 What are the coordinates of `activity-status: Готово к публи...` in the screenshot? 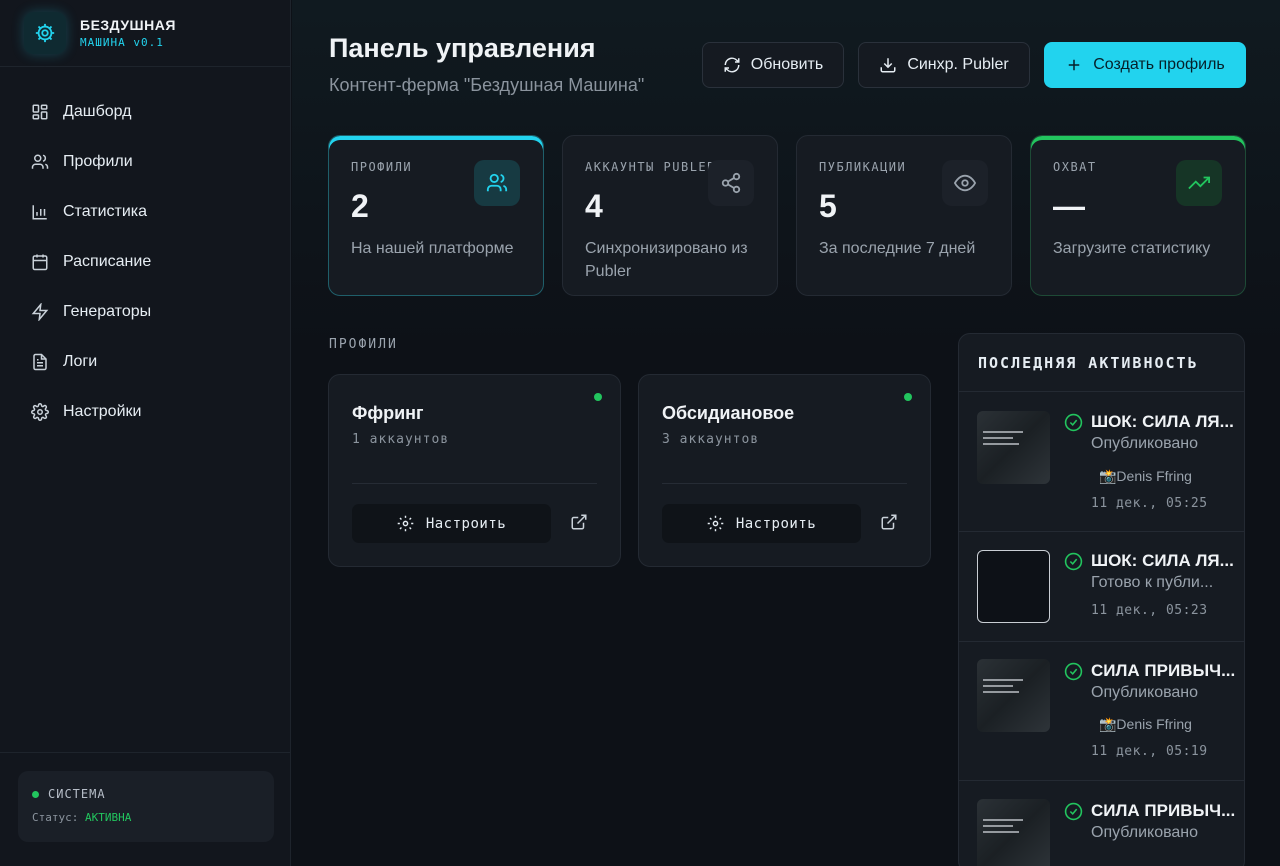 It's located at (1152, 582).